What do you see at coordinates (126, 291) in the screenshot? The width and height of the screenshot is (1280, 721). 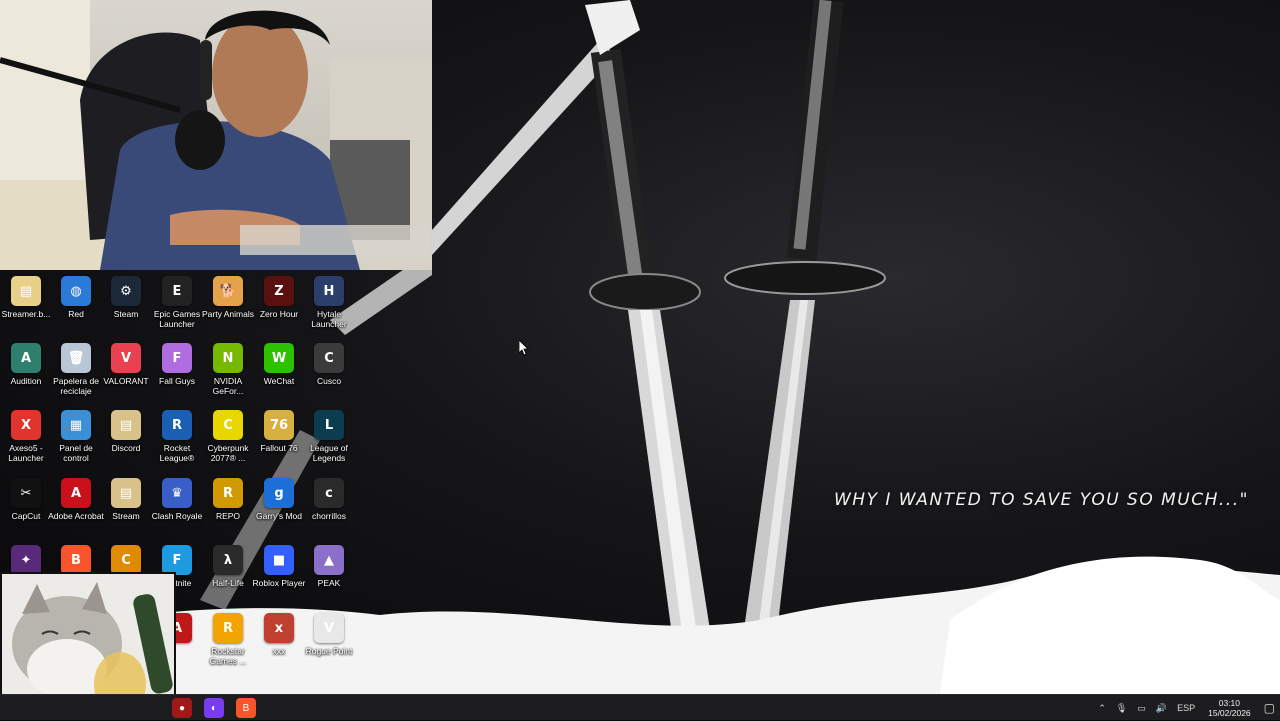 I see `app-icon: ⚙` at bounding box center [126, 291].